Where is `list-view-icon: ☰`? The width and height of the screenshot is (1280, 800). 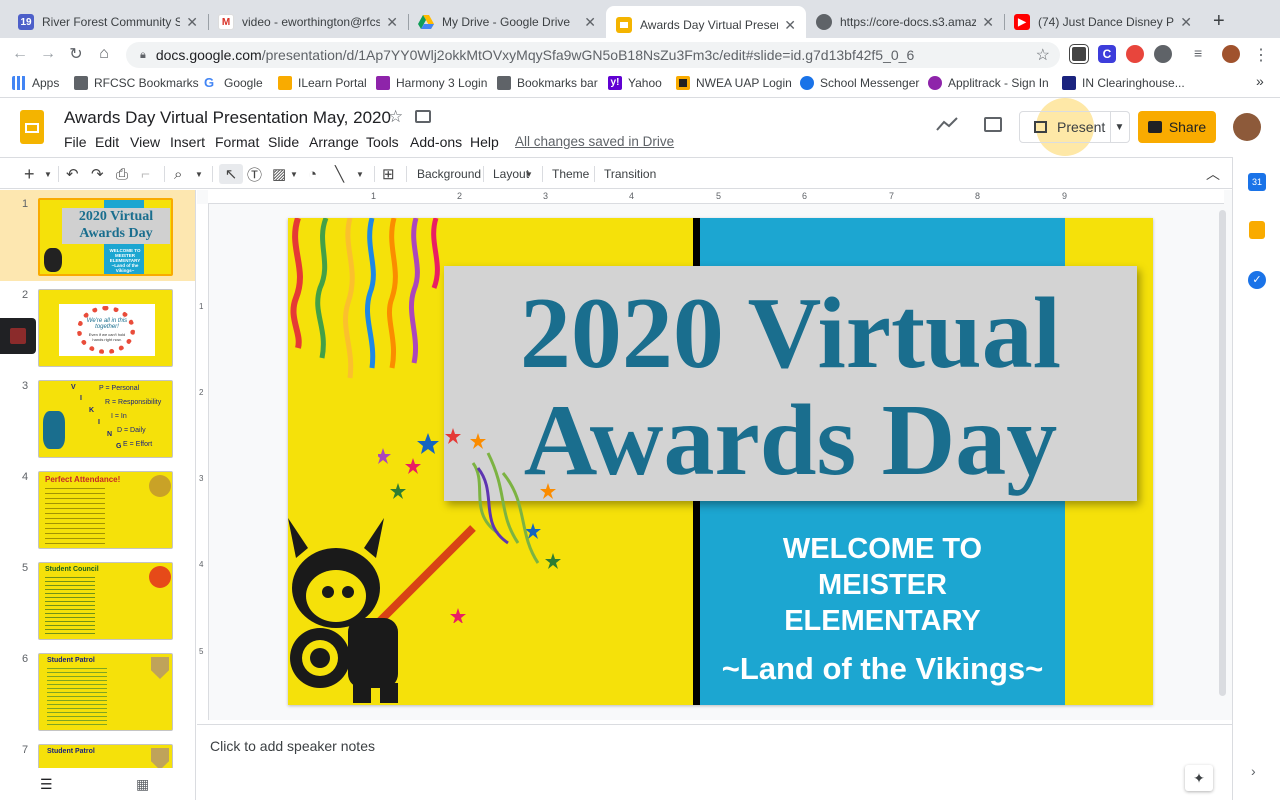
list-view-icon: ☰ is located at coordinates (46, 784).